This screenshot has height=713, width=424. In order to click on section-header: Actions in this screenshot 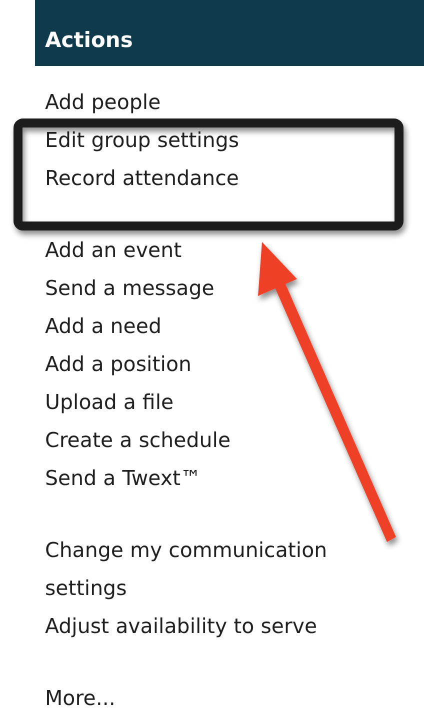, I will do `click(229, 33)`.